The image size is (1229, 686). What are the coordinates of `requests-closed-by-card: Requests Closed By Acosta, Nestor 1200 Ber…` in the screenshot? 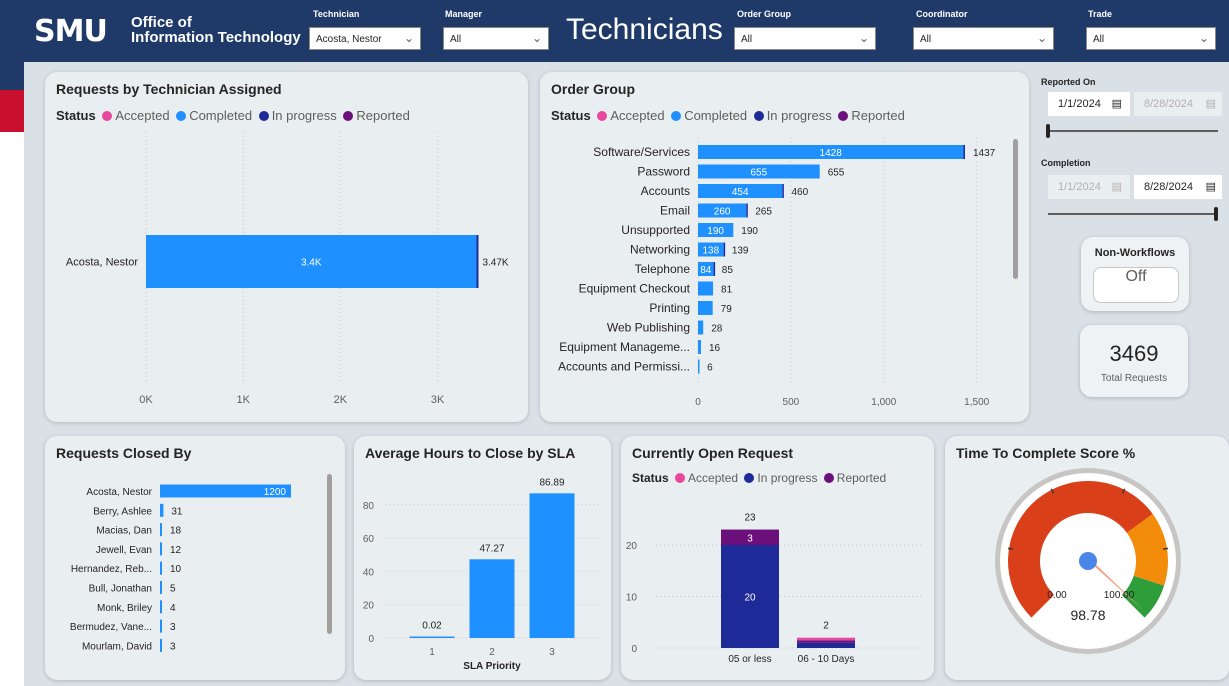 It's located at (195, 558).